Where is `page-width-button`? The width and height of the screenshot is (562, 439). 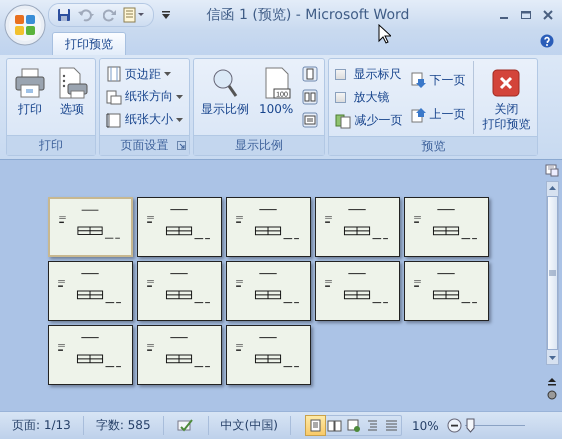
page-width-button is located at coordinates (310, 119).